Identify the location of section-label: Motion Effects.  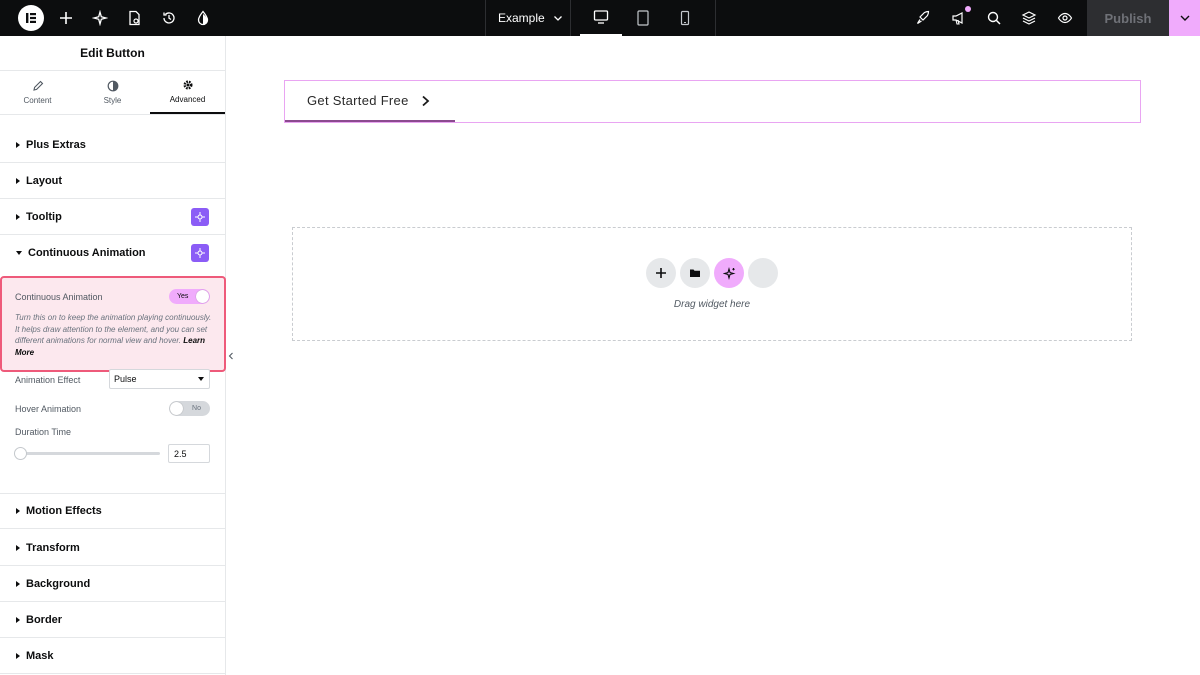
(64, 511).